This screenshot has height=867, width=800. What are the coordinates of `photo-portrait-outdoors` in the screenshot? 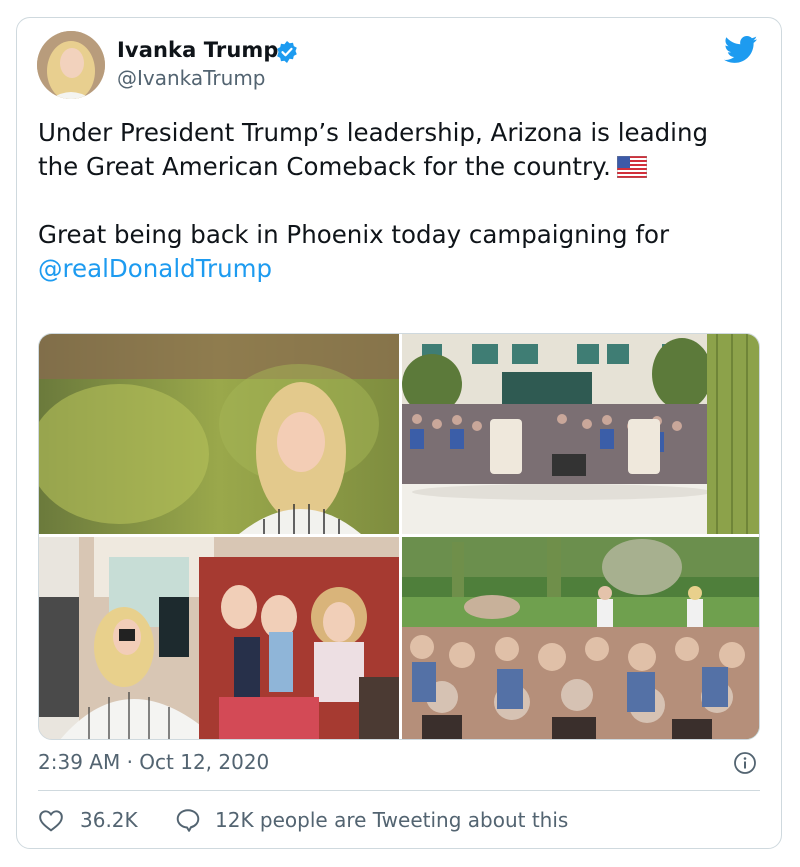 It's located at (219, 434).